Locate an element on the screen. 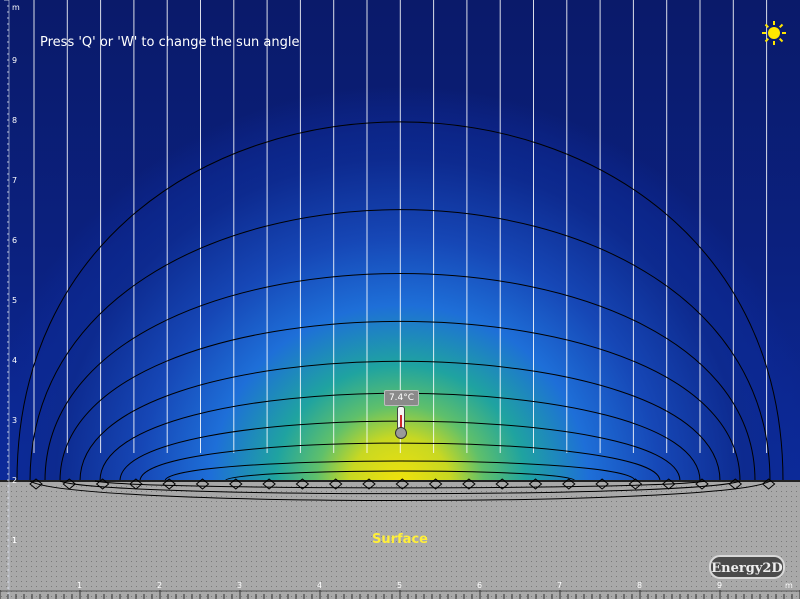 This screenshot has width=800, height=599. y-tick-label: 9 is located at coordinates (14, 60).